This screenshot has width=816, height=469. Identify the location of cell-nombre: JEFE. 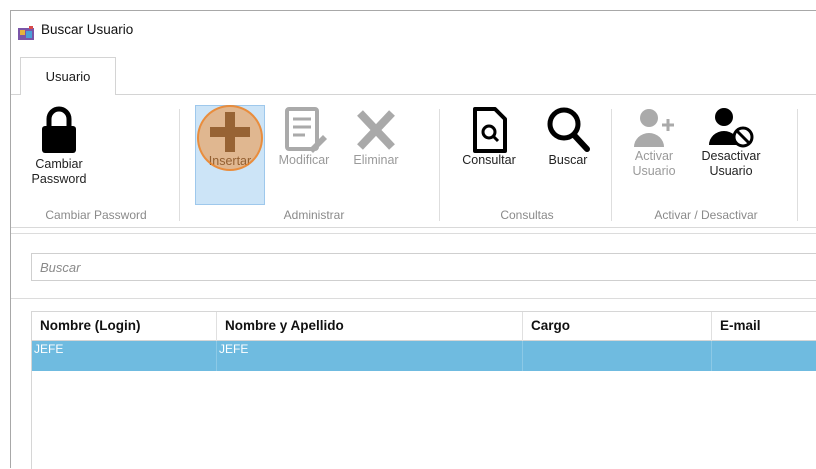
(370, 356).